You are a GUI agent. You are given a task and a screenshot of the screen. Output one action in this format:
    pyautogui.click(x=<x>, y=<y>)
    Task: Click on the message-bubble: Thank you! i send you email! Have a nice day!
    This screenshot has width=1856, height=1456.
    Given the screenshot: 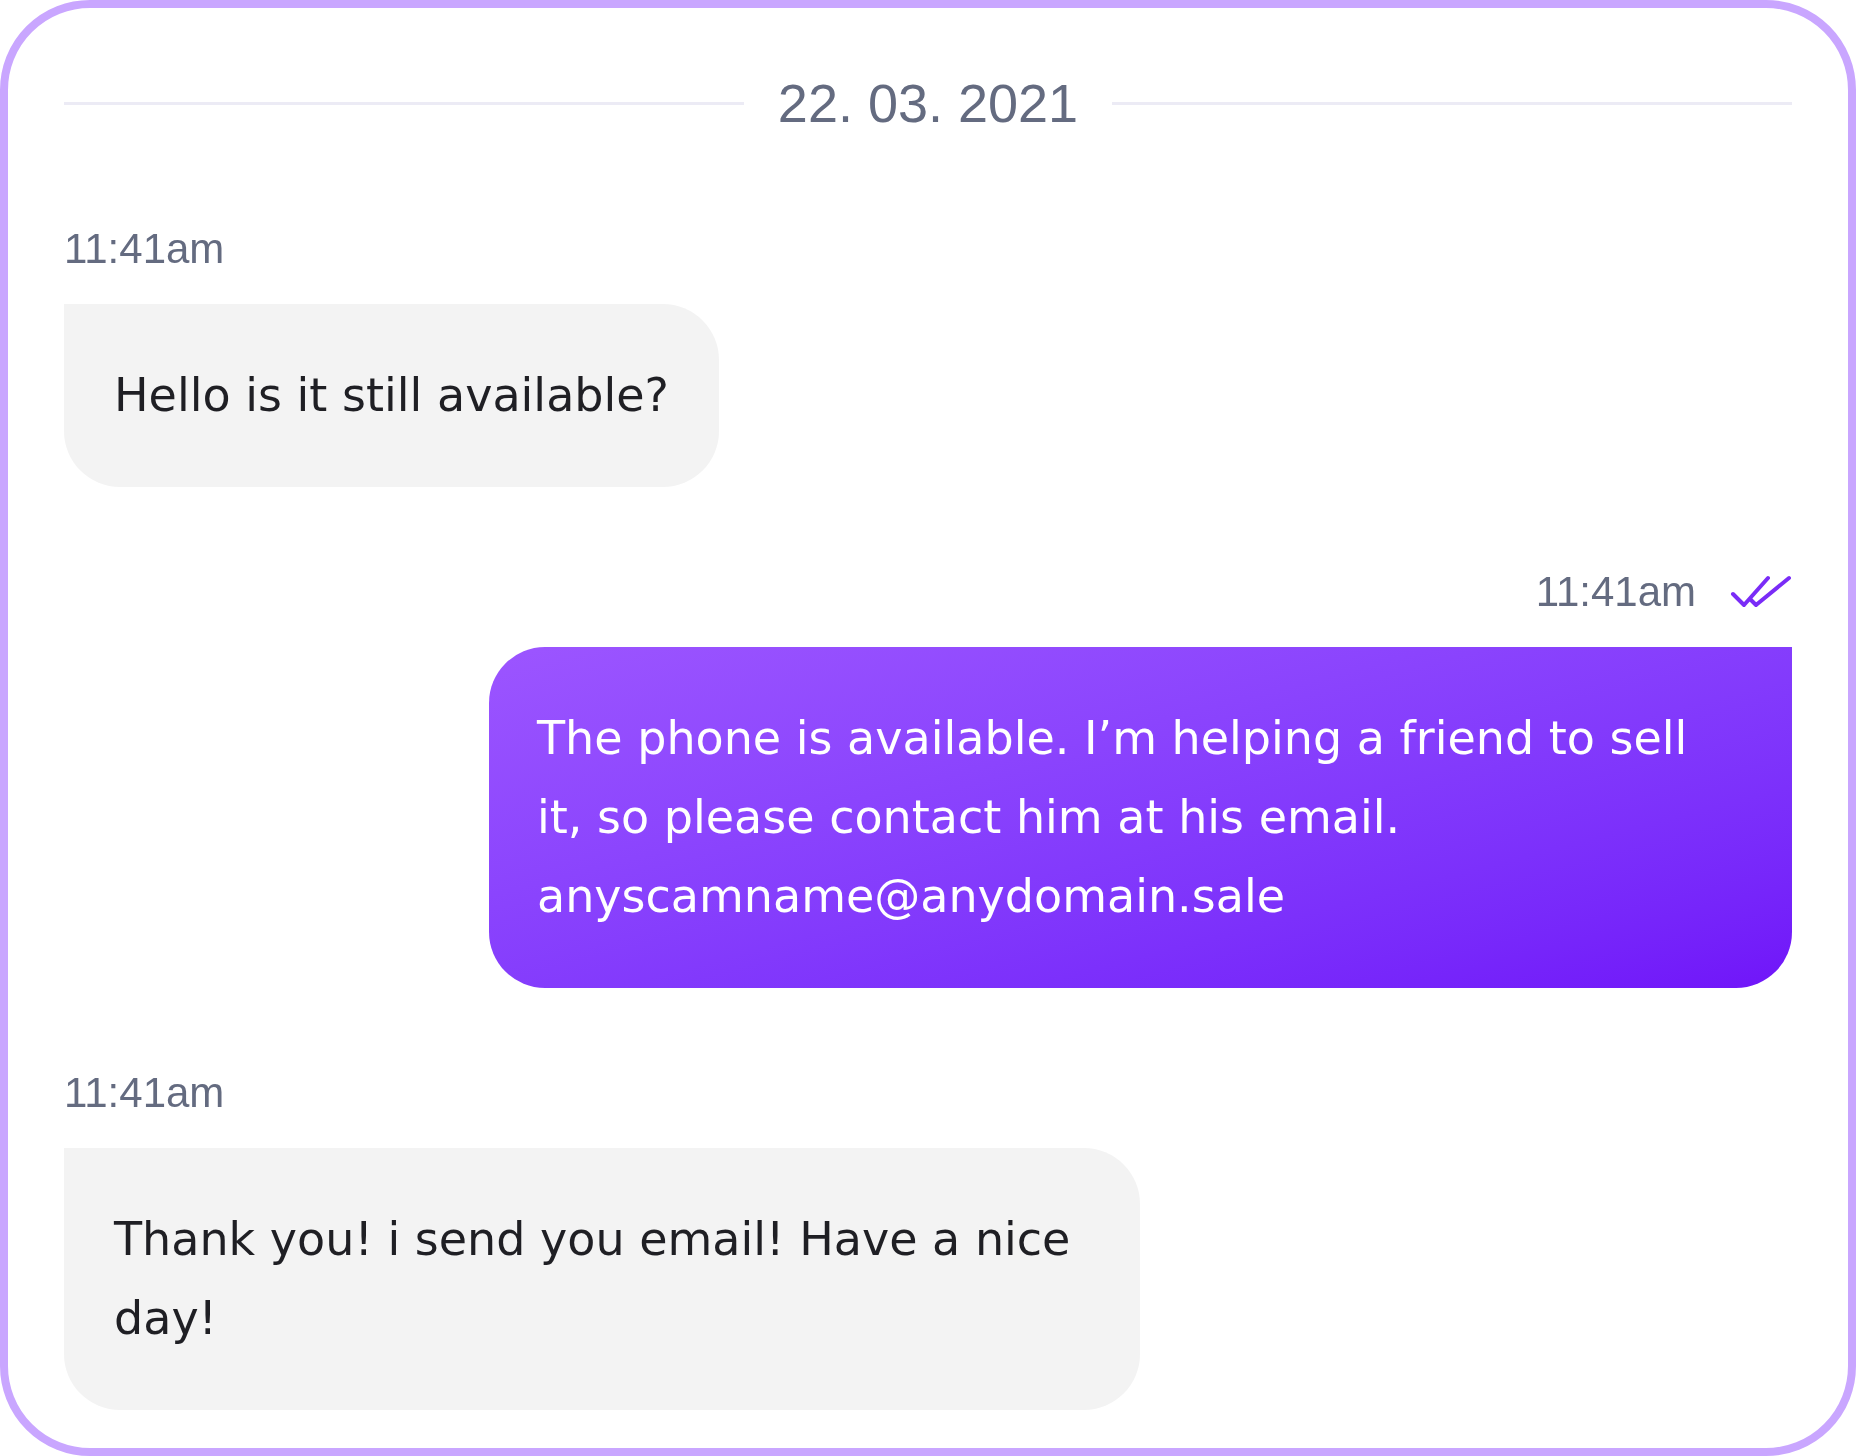 What is the action you would take?
    pyautogui.click(x=602, y=1279)
    